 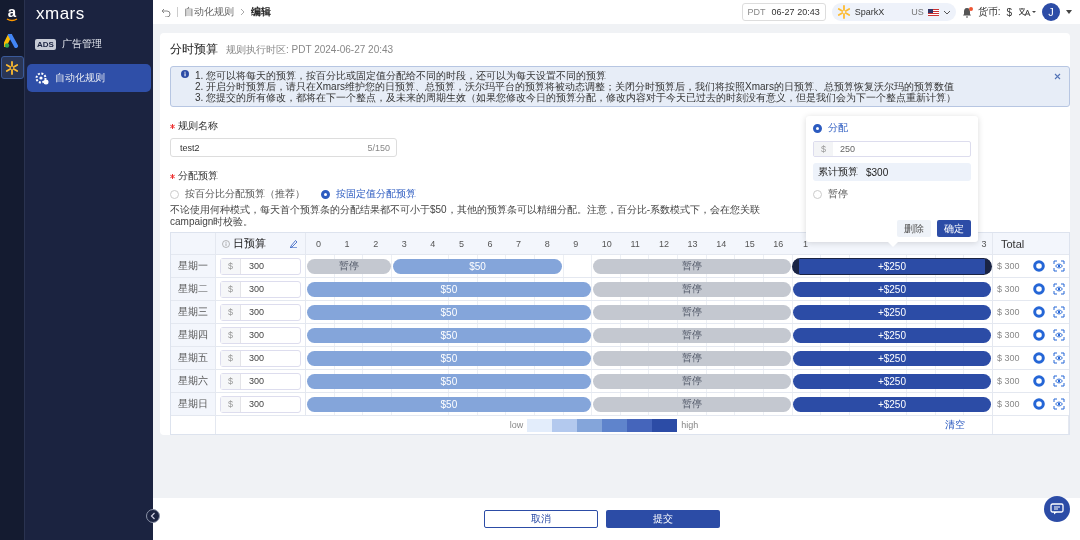 I want to click on day-label: 星期一, so click(x=193, y=266).